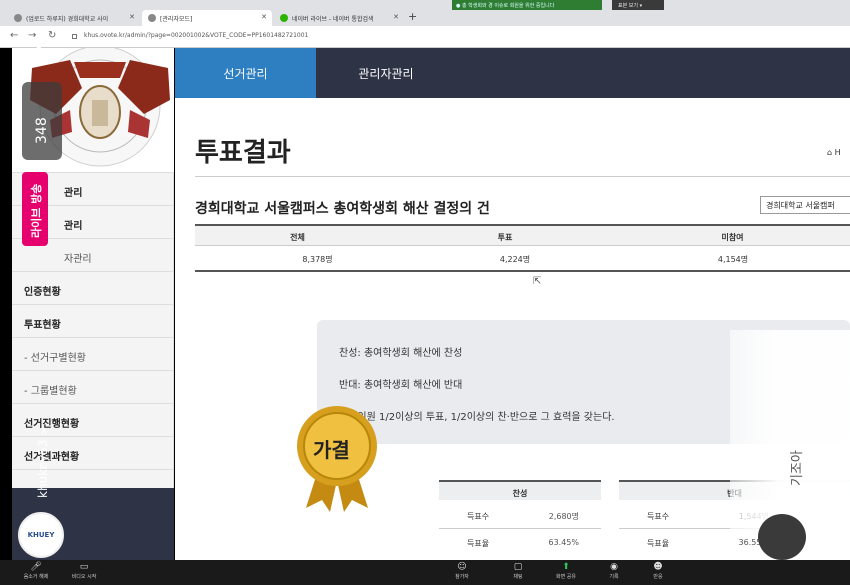  I want to click on share-screen-icon: ⬆, so click(566, 567).